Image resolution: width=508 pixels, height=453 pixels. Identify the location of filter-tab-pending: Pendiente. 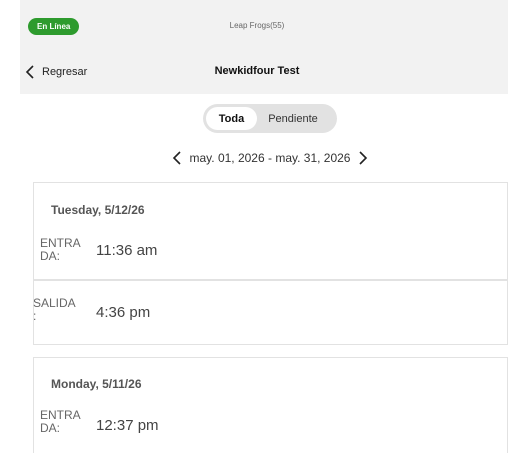
(293, 118).